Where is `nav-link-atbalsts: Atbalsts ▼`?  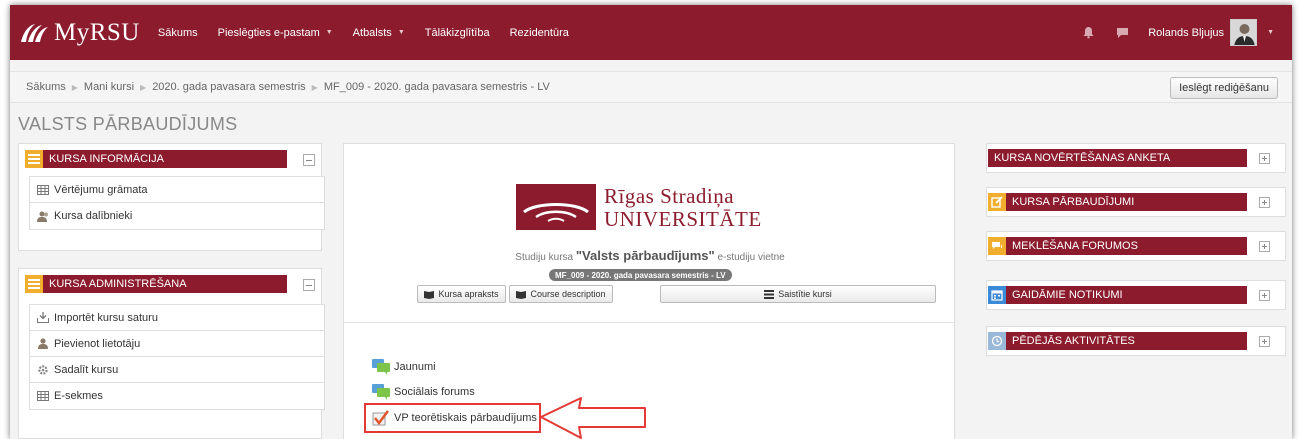
nav-link-atbalsts: Atbalsts ▼ is located at coordinates (379, 33).